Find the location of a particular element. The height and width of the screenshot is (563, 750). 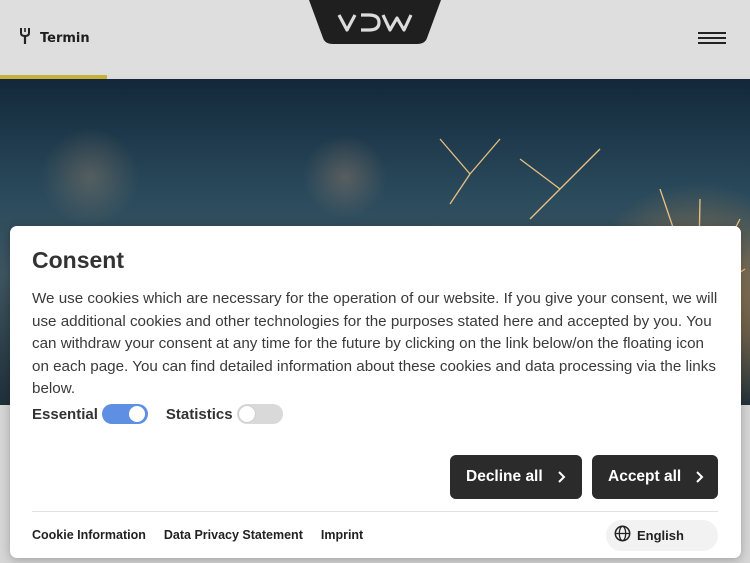

site-header: Termin is located at coordinates (375, 37).